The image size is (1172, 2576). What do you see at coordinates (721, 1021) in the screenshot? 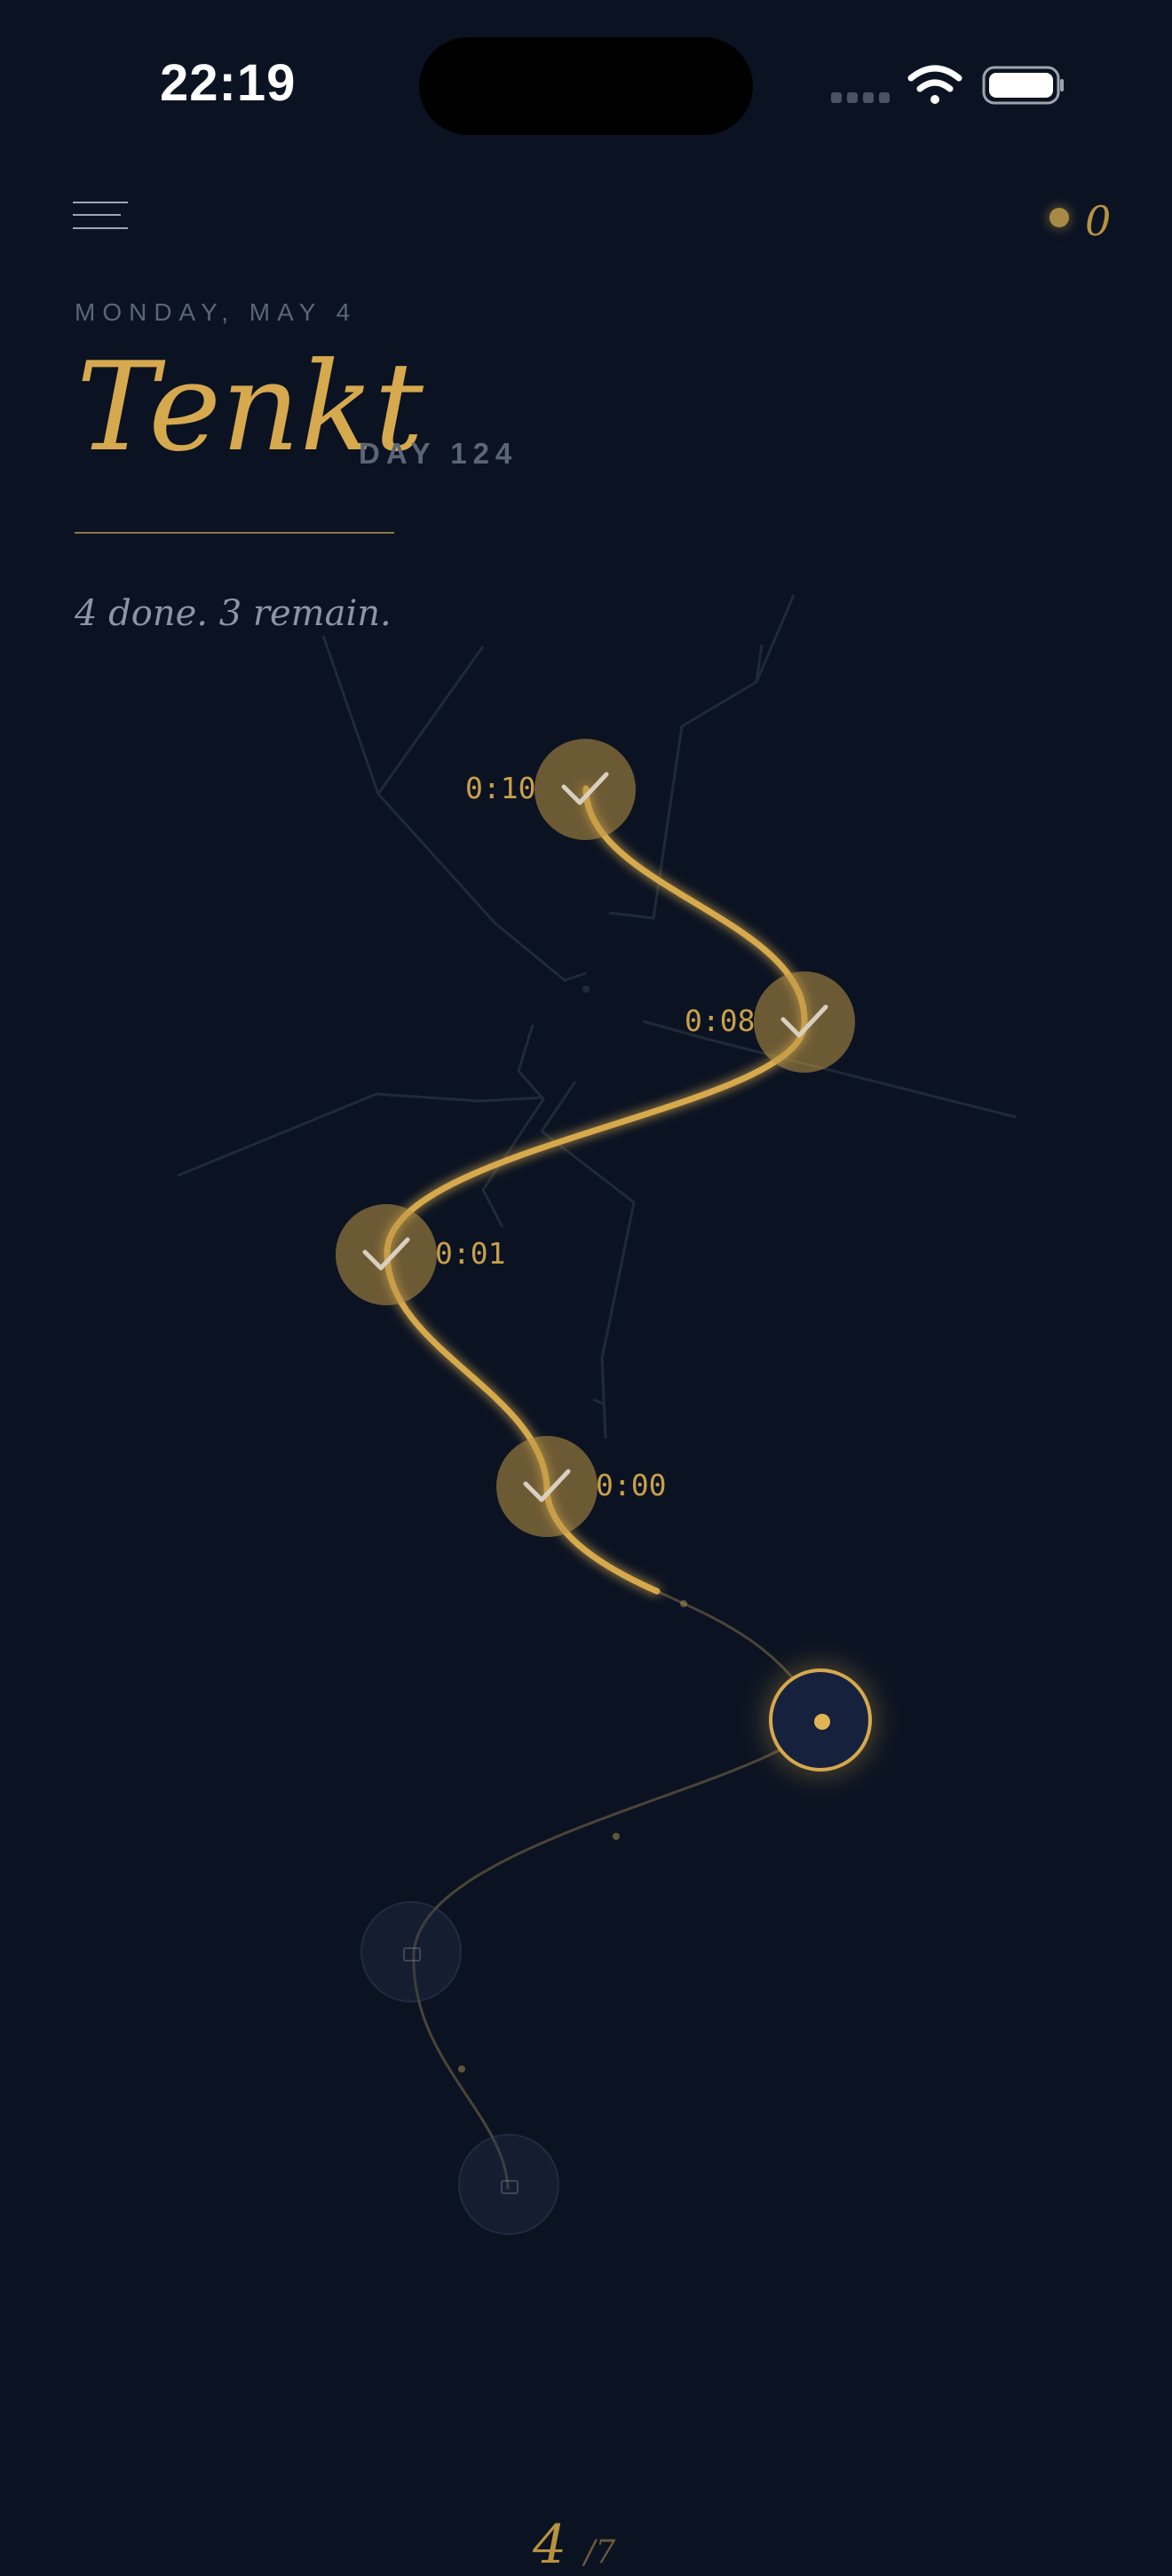
I see `node-time-2: 0:08` at bounding box center [721, 1021].